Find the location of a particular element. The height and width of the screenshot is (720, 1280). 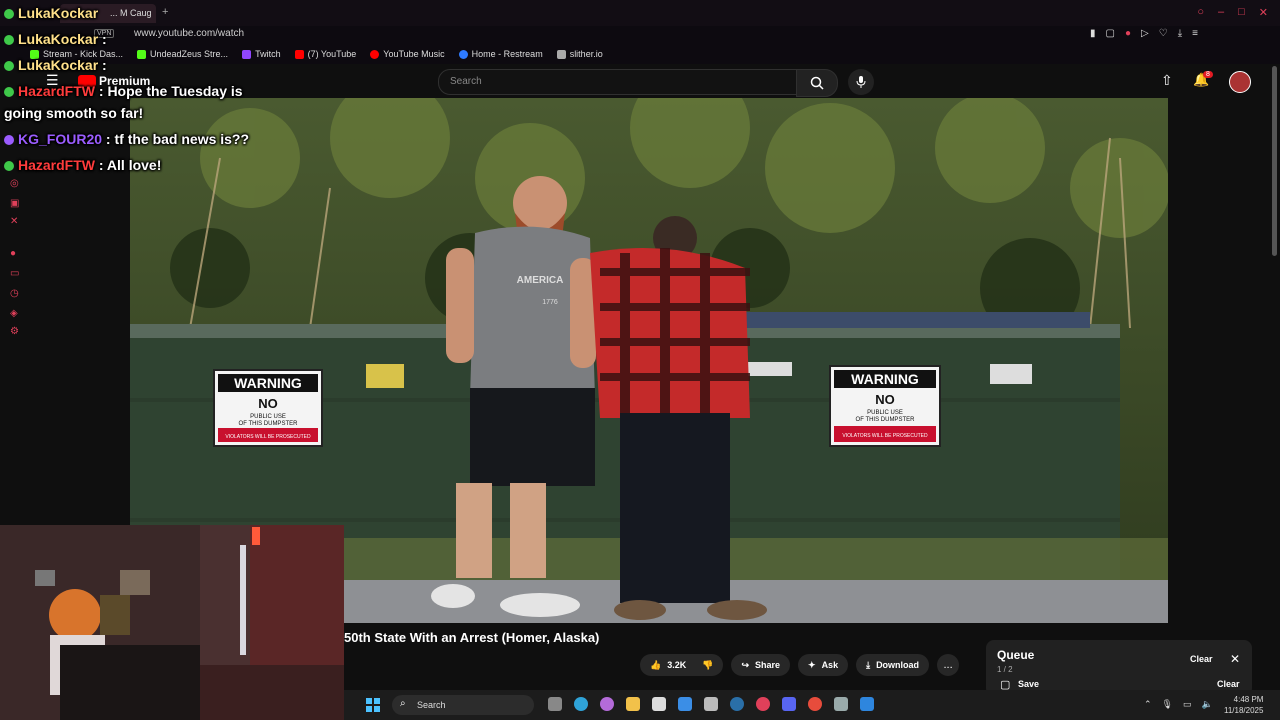

edge-icon is located at coordinates (581, 704).